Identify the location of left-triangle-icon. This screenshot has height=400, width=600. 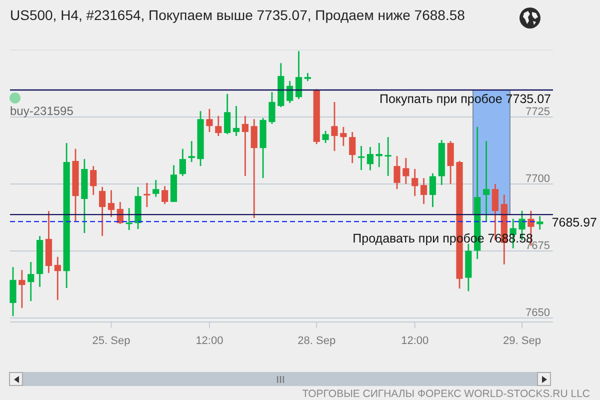
(16, 379).